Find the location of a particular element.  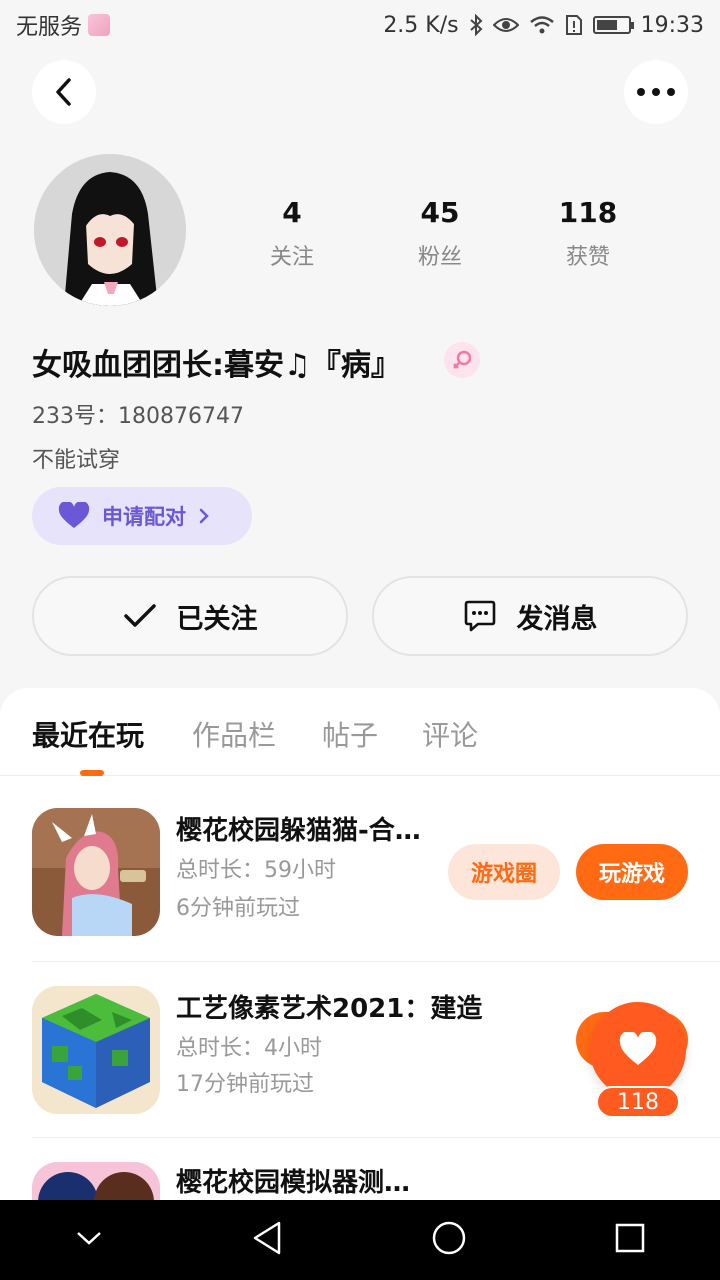

send-message-label: 发消息 is located at coordinates (557, 619).